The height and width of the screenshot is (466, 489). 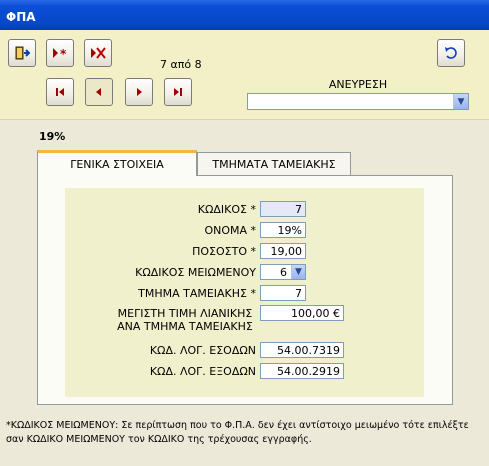 I want to click on exit-button, so click(x=22, y=53).